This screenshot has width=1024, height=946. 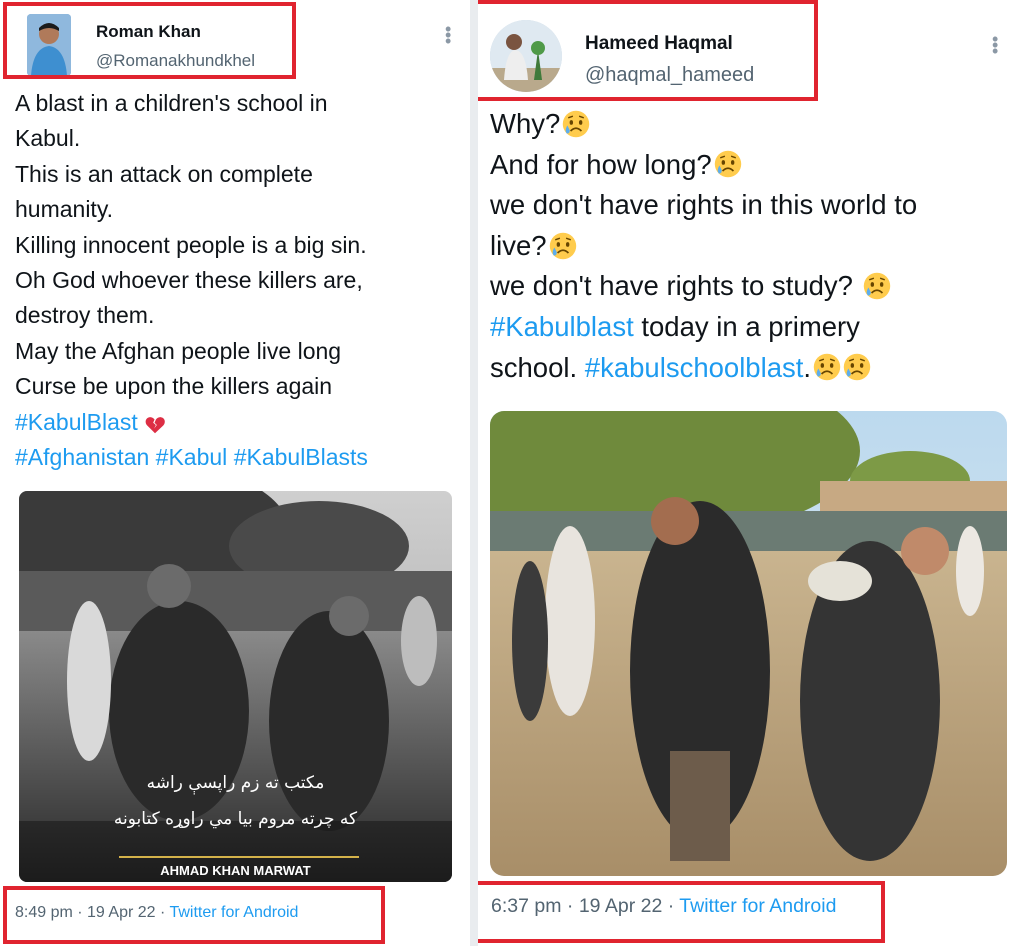 I want to click on hashtag-line: #KabulBlast, so click(x=191, y=422).